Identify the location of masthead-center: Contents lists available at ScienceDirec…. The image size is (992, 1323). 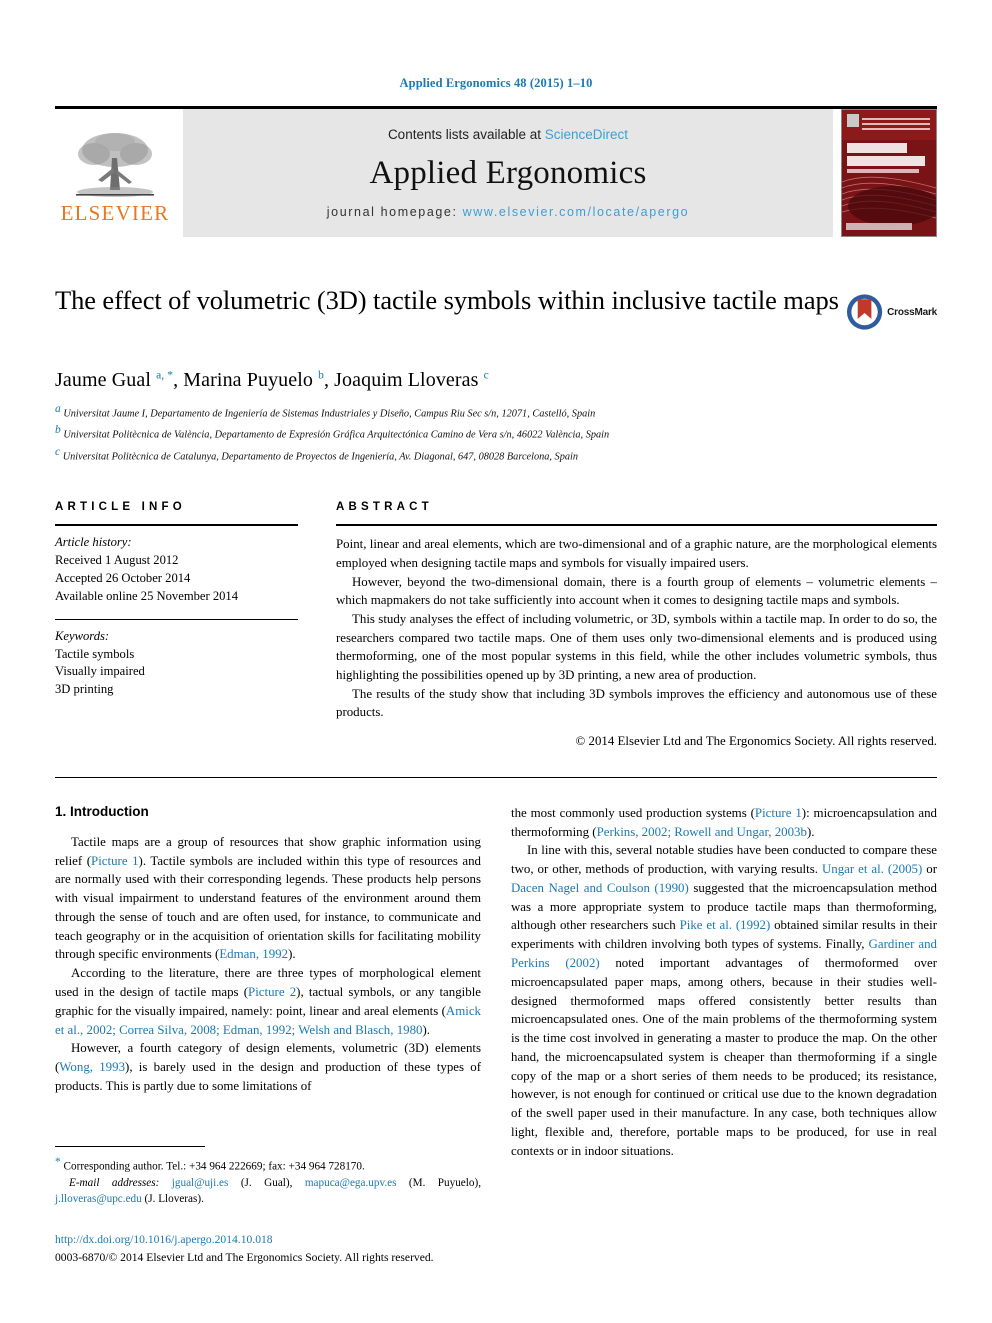
(508, 173).